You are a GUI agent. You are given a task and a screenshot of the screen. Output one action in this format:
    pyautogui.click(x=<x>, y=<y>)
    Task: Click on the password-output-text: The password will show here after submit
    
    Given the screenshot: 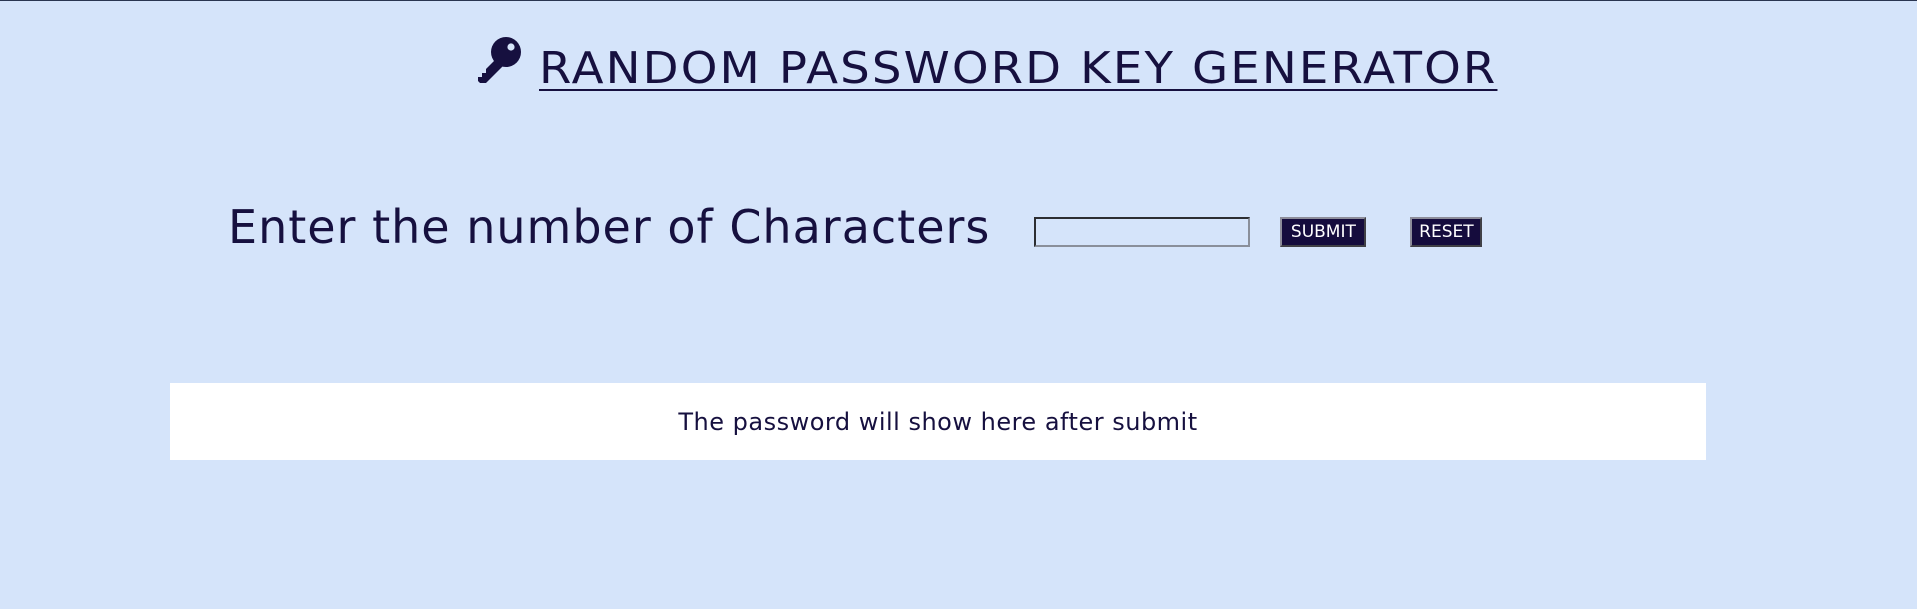 What is the action you would take?
    pyautogui.click(x=938, y=421)
    